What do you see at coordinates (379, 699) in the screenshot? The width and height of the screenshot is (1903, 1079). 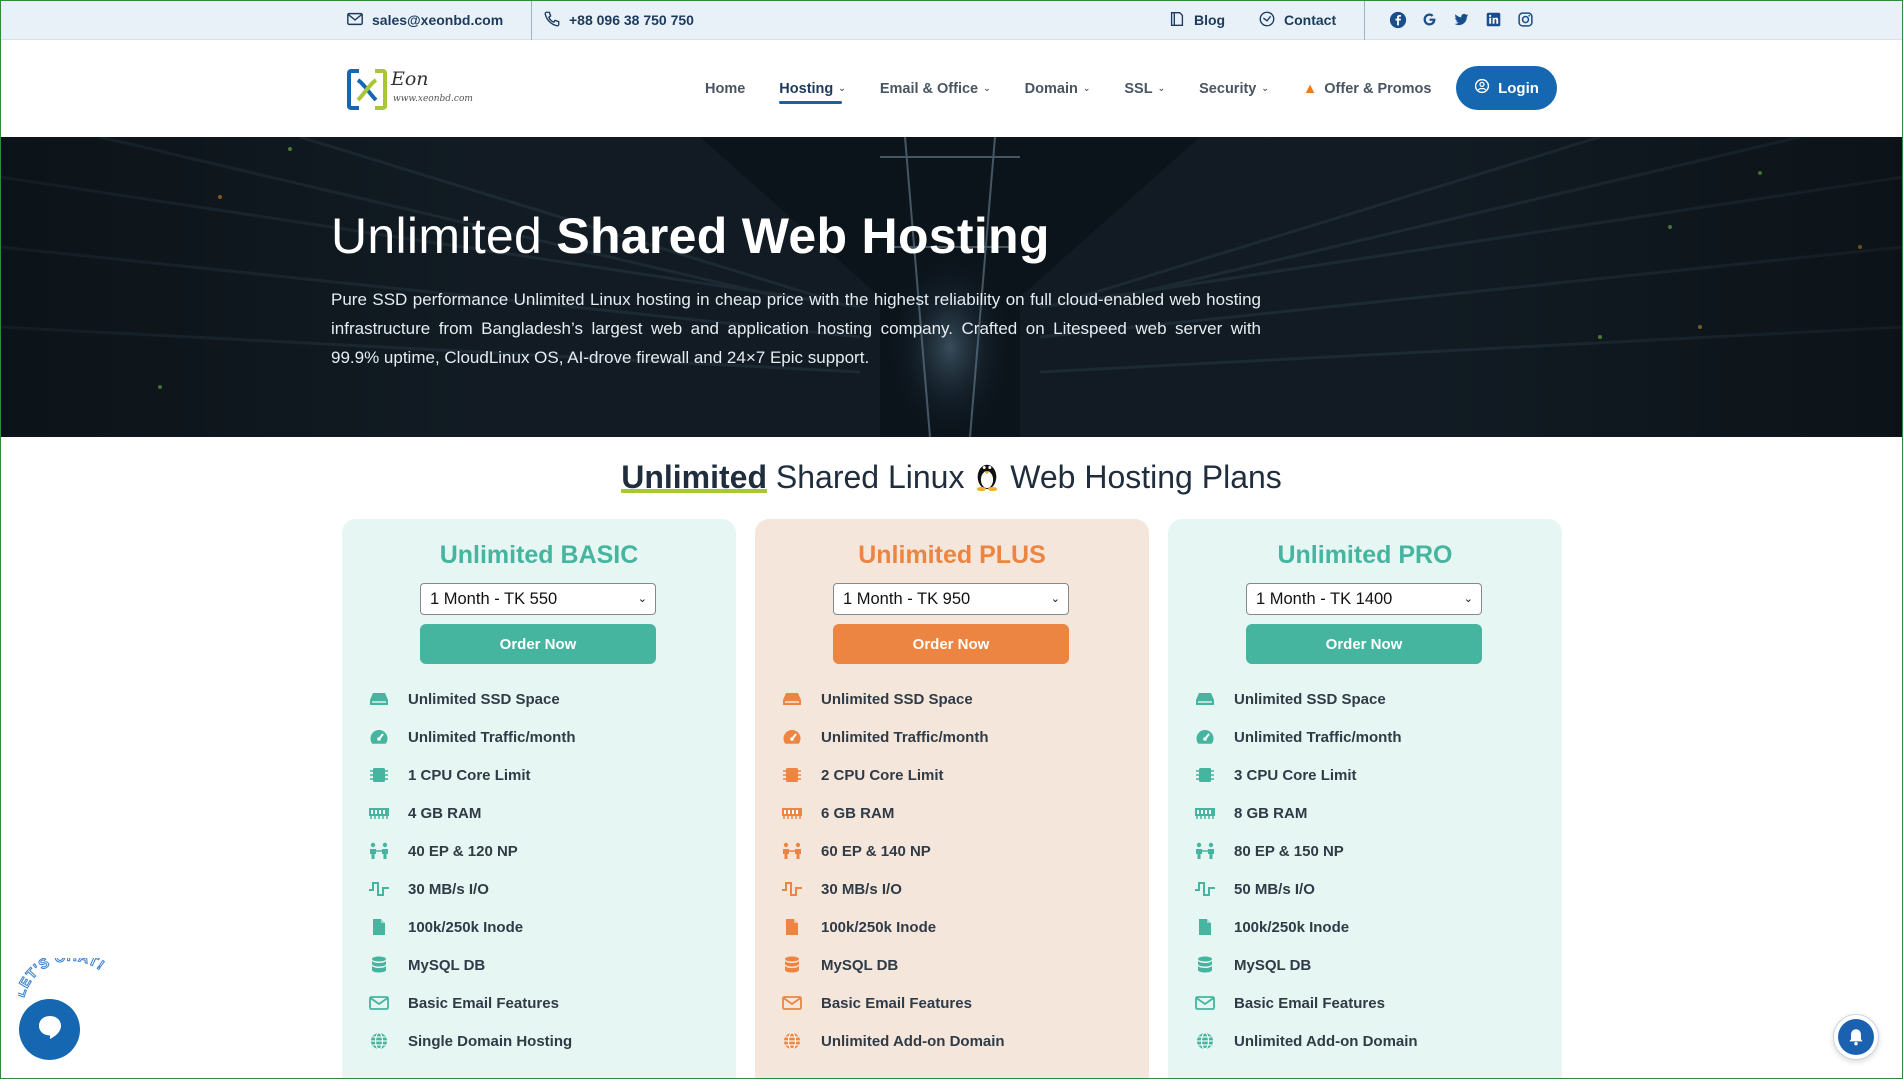 I see `ssd-drive-icon` at bounding box center [379, 699].